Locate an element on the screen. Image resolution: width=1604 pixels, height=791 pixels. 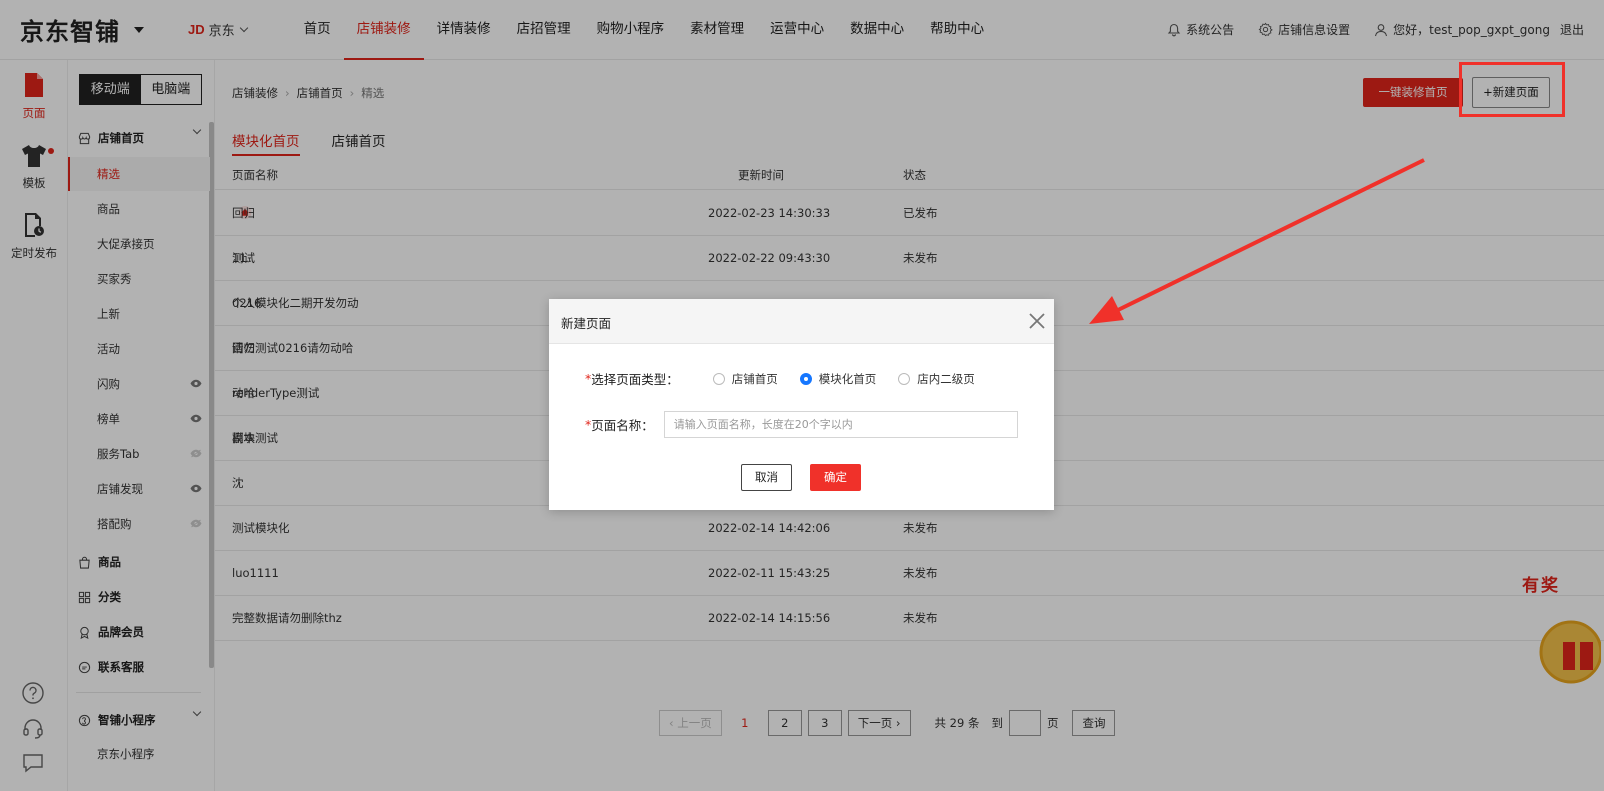
page-name-label: 页面名称： is located at coordinates (622, 425).